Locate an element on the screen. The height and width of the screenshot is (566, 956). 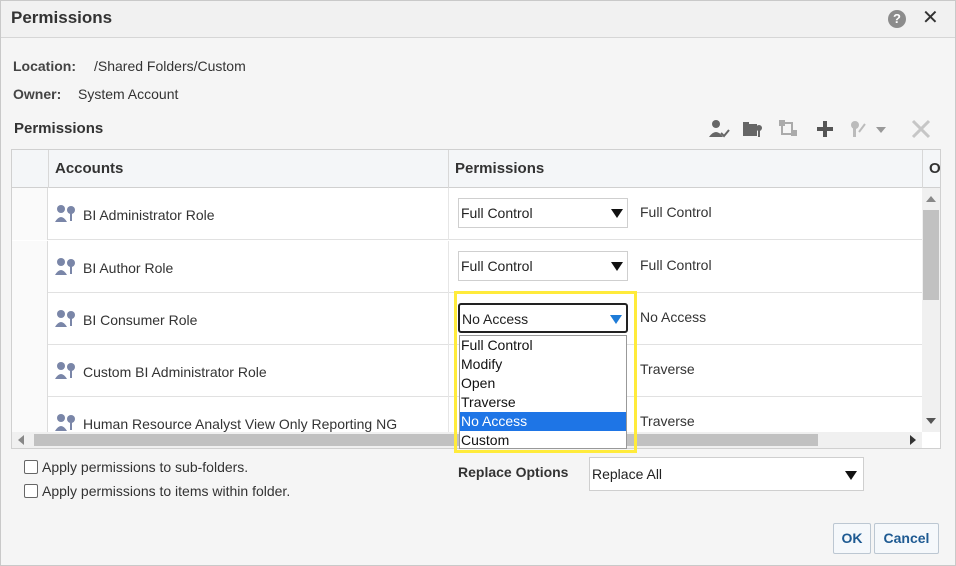
delete-icon is located at coordinates (921, 129).